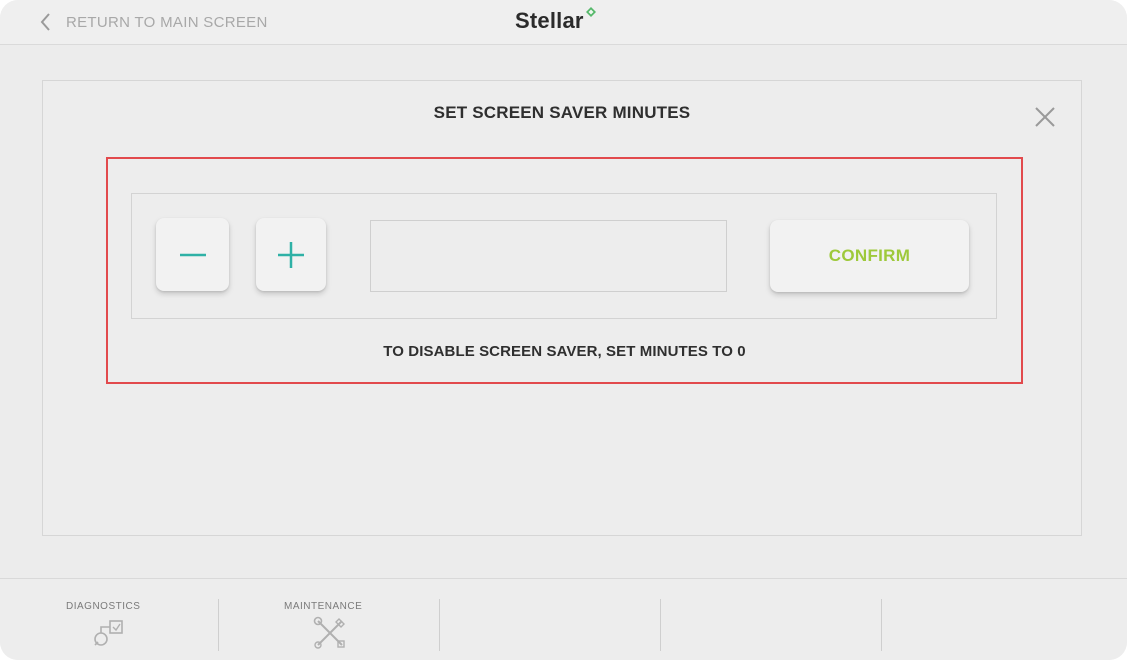  What do you see at coordinates (1045, 117) in the screenshot?
I see `close-icon` at bounding box center [1045, 117].